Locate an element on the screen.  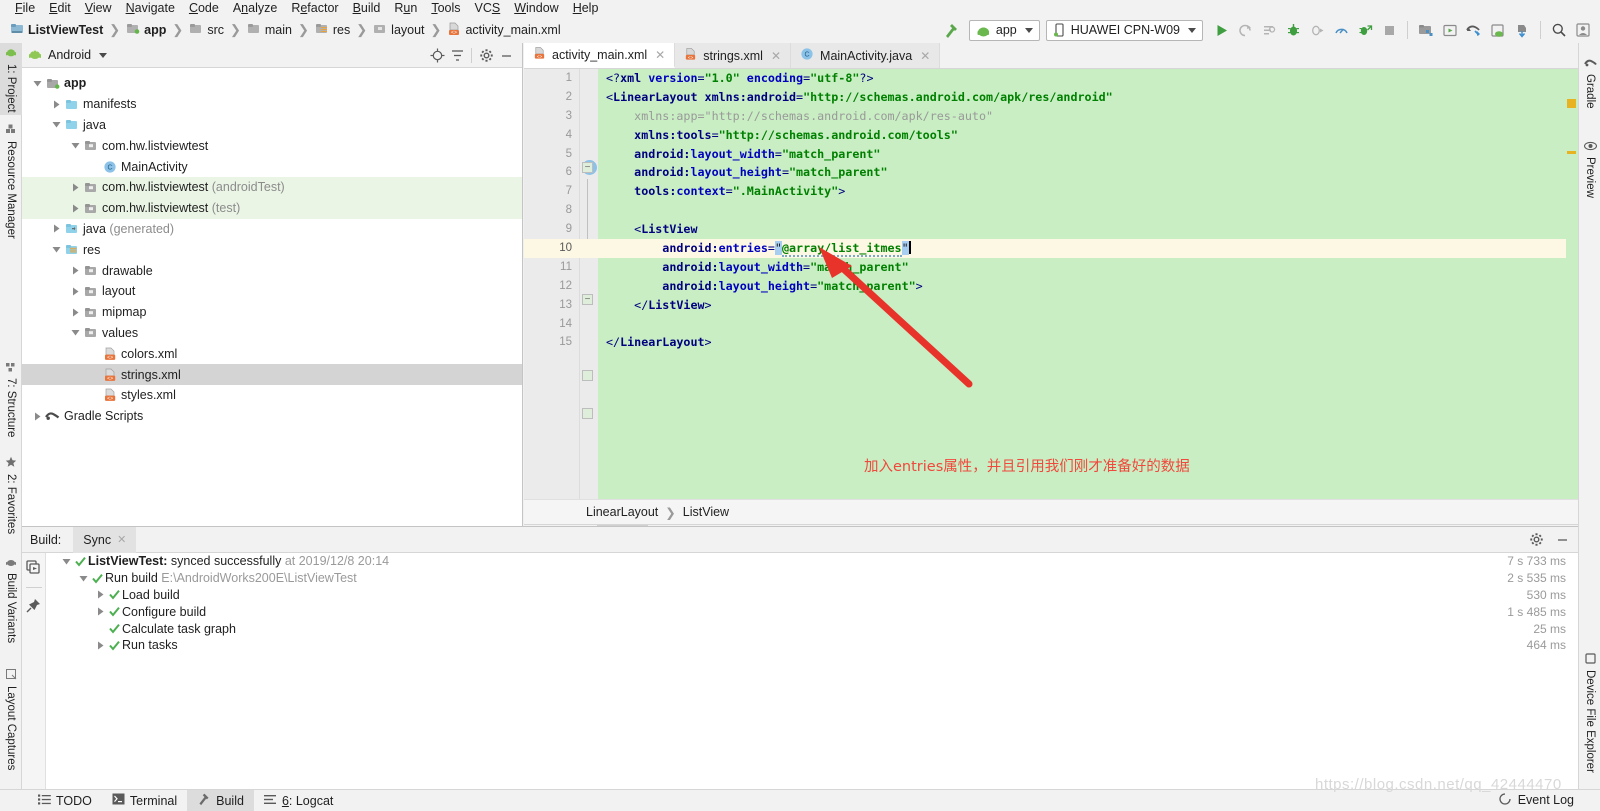
breadcrumb-item-5: layout is located at coordinates (407, 30).